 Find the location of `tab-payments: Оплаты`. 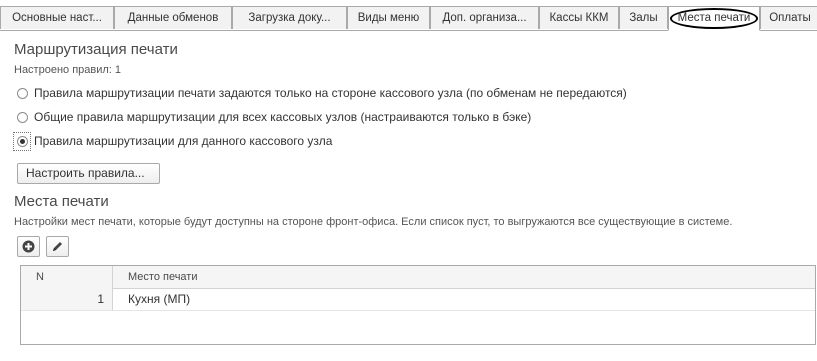

tab-payments: Оплаты is located at coordinates (788, 17).